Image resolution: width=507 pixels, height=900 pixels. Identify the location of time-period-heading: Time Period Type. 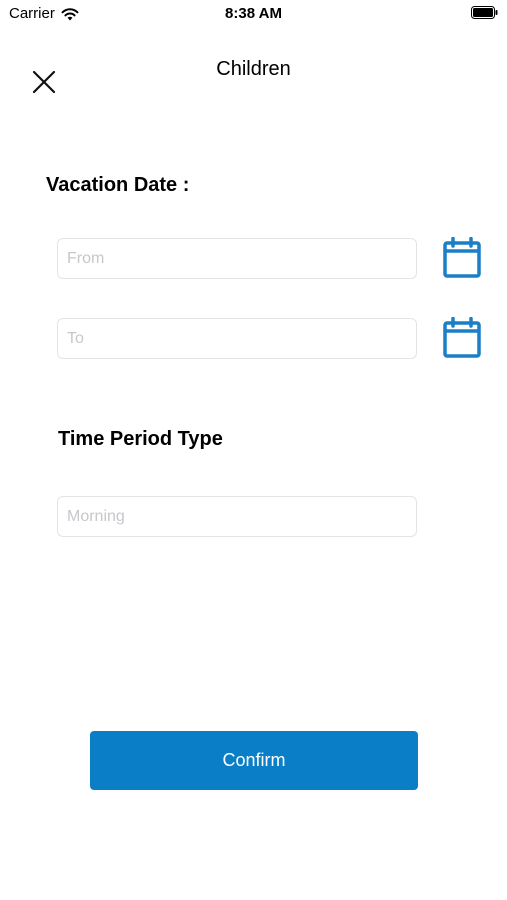
(140, 439).